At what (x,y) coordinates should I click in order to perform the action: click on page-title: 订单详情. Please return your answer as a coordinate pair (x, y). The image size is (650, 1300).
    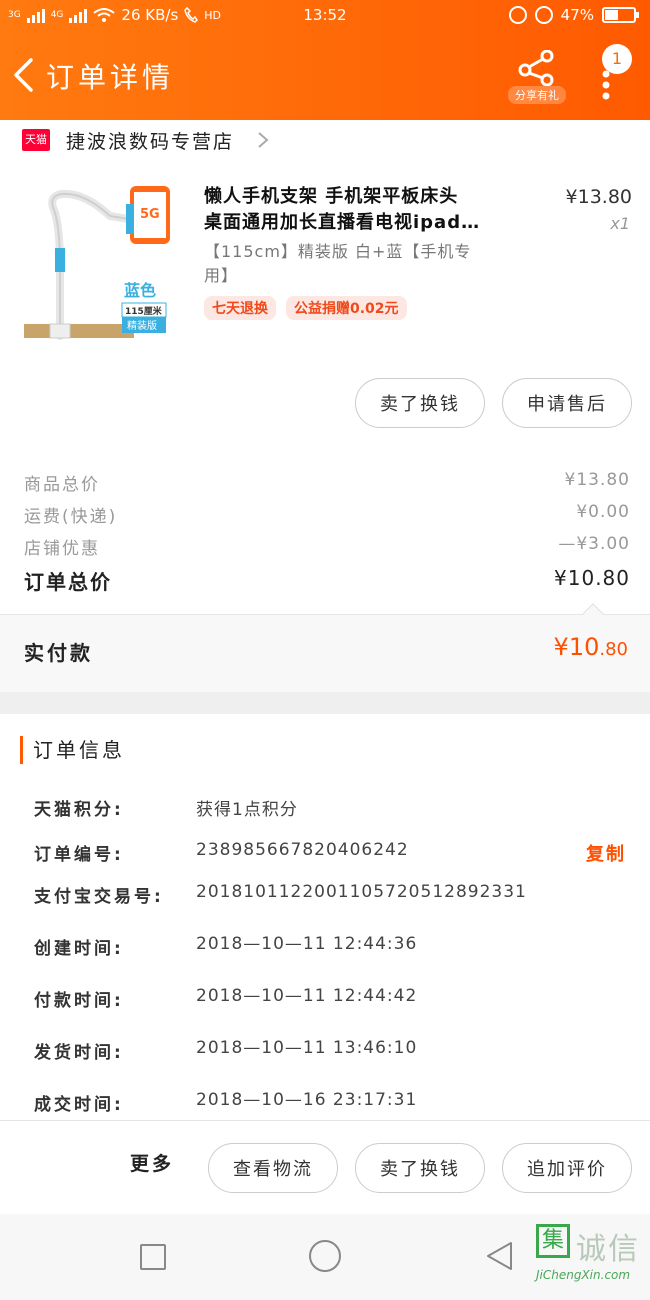
    Looking at the image, I should click on (110, 77).